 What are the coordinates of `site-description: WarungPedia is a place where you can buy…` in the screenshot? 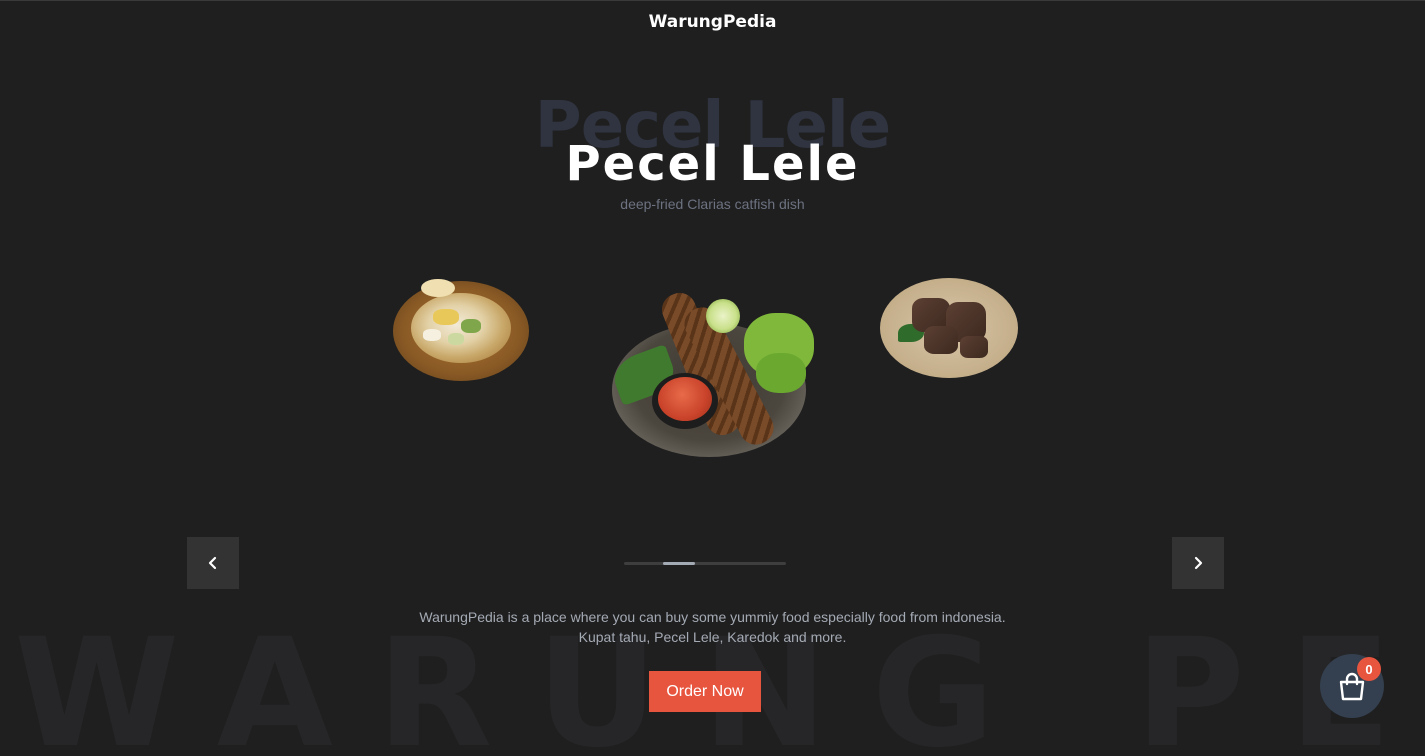 It's located at (712, 627).